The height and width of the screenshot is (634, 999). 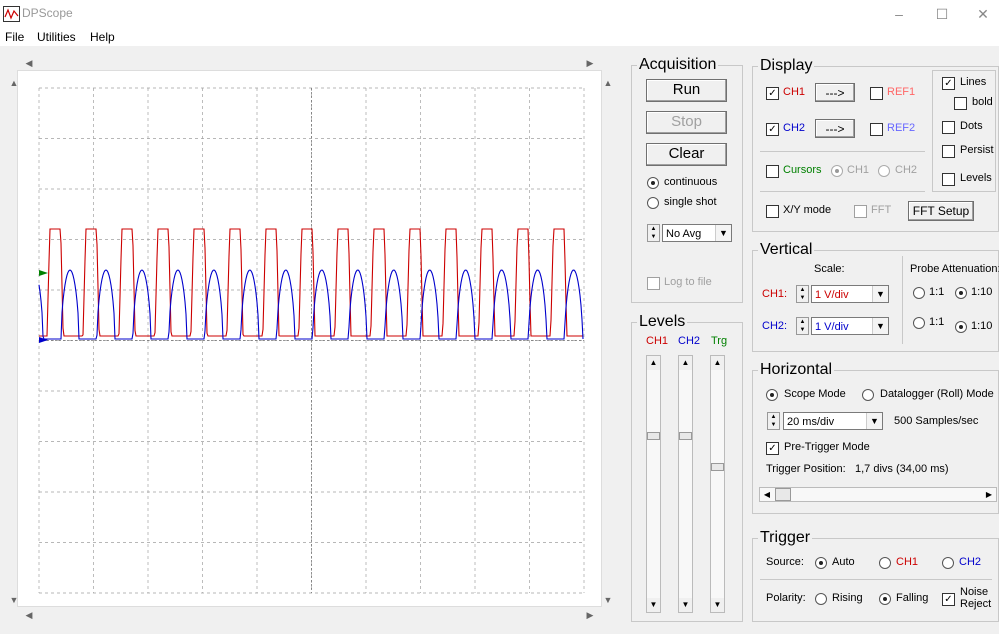 What do you see at coordinates (697, 233) in the screenshot?
I see `avg-select: No Avg ▼` at bounding box center [697, 233].